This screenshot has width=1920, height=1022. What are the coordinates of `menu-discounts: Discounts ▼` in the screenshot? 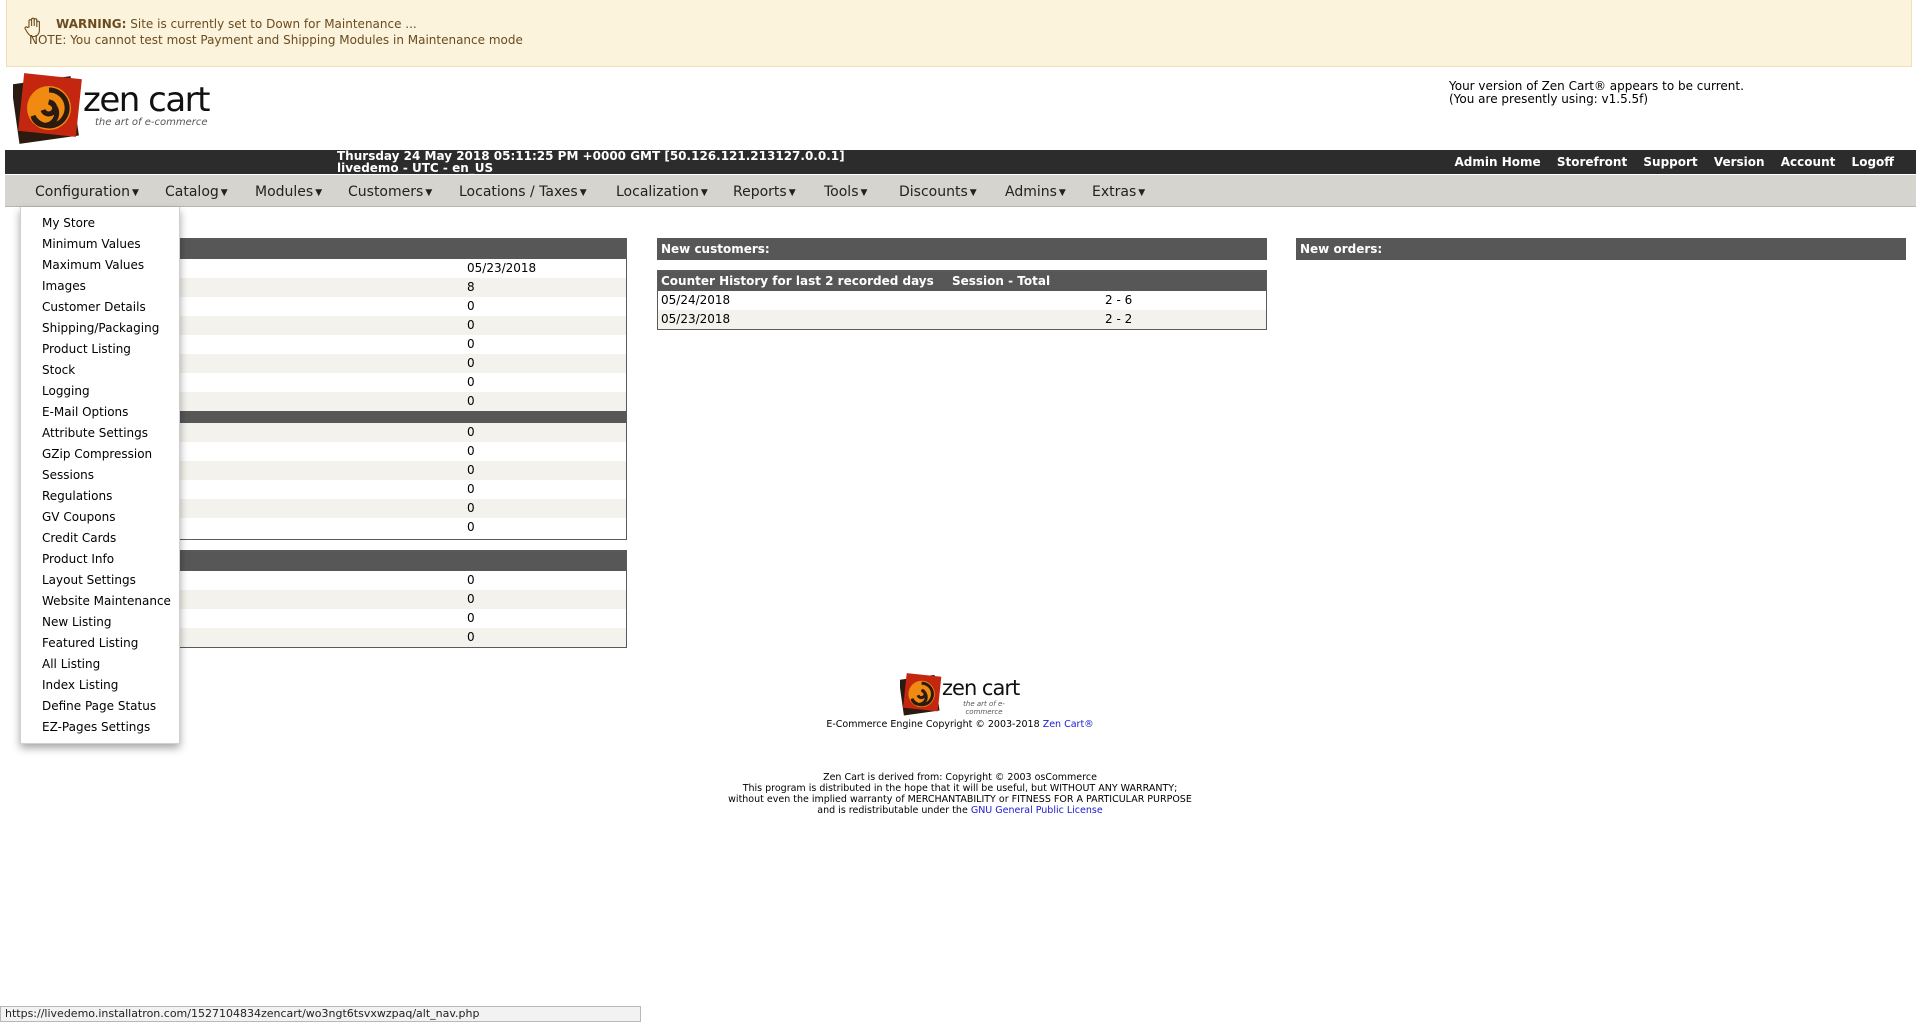 It's located at (938, 192).